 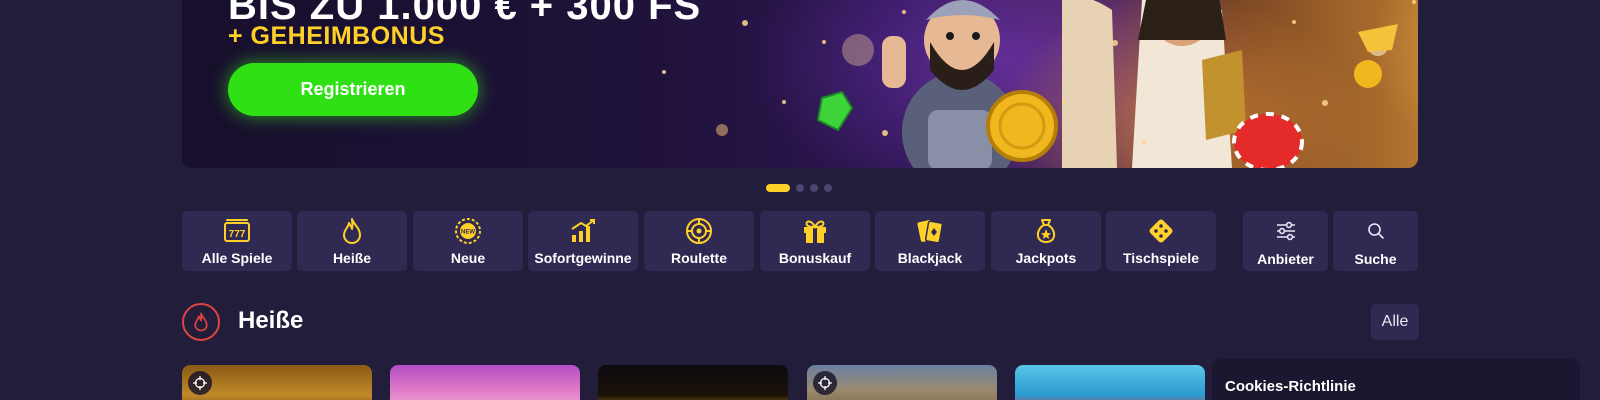 I want to click on category-heisse: Heiße, so click(x=352, y=241).